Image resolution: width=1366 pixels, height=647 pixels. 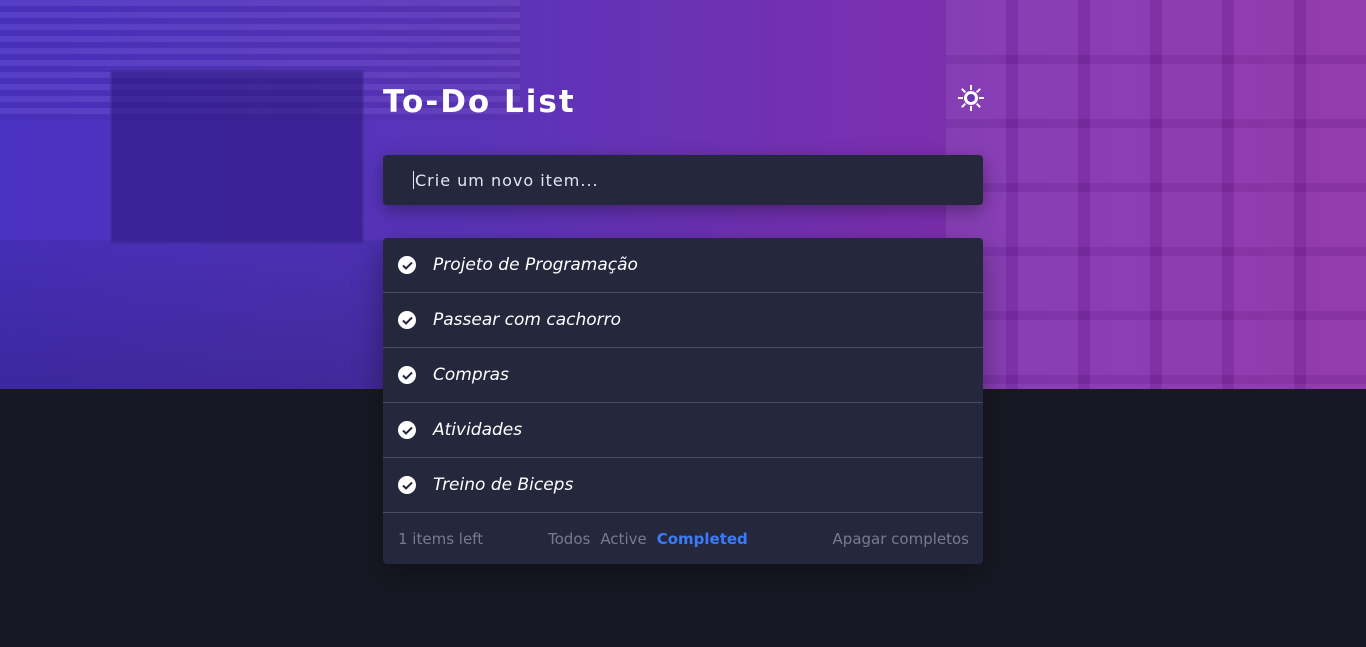 I want to click on page-title: To-Do List, so click(x=479, y=102).